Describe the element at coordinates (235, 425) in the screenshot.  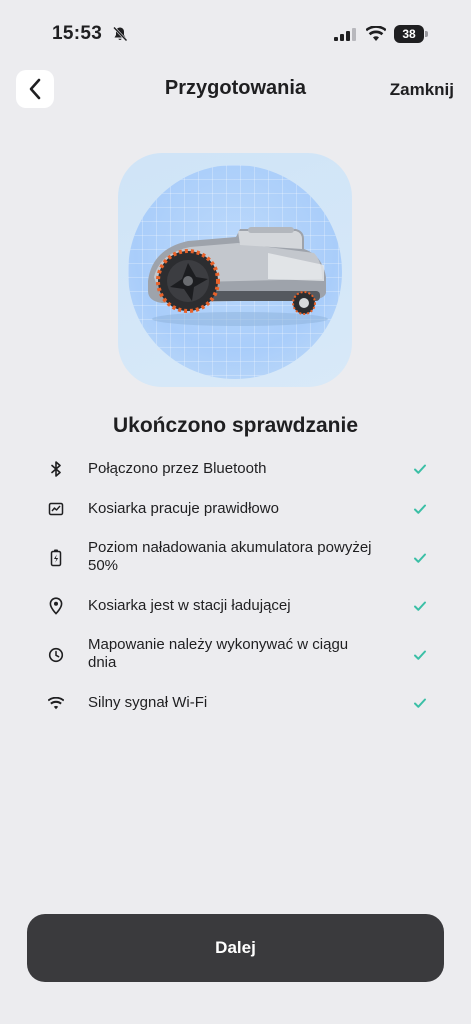
I see `section-title: Ukończono sprawdzanie` at that location.